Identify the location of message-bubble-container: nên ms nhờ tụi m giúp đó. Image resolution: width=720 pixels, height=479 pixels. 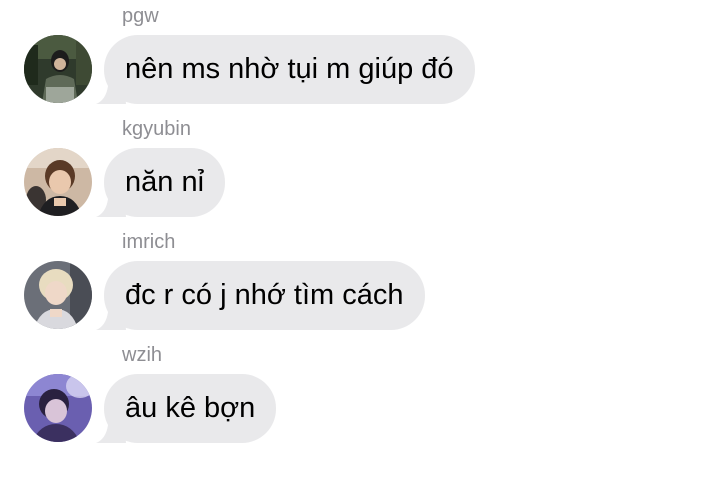
(285, 69).